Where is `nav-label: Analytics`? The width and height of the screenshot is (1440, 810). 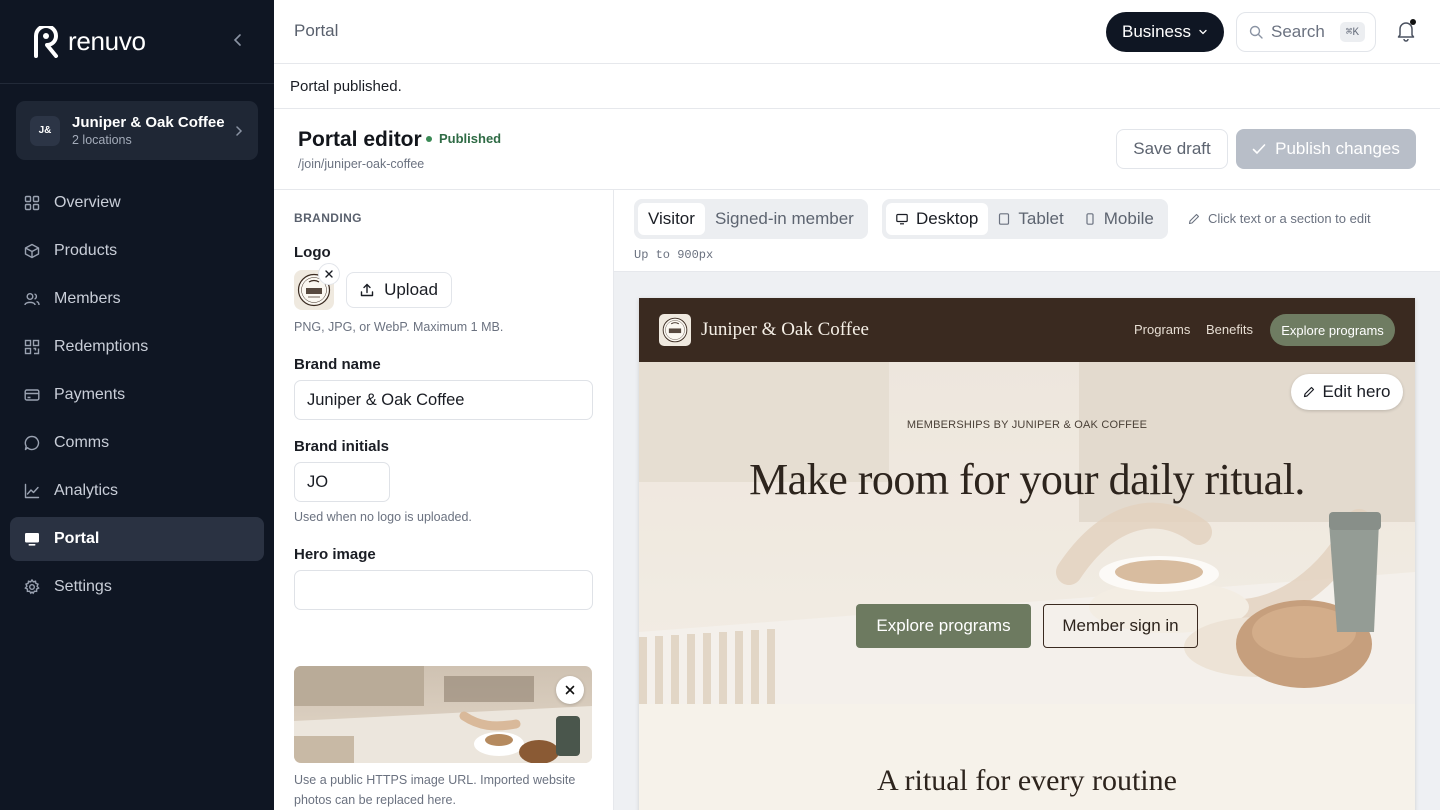
nav-label: Analytics is located at coordinates (86, 490).